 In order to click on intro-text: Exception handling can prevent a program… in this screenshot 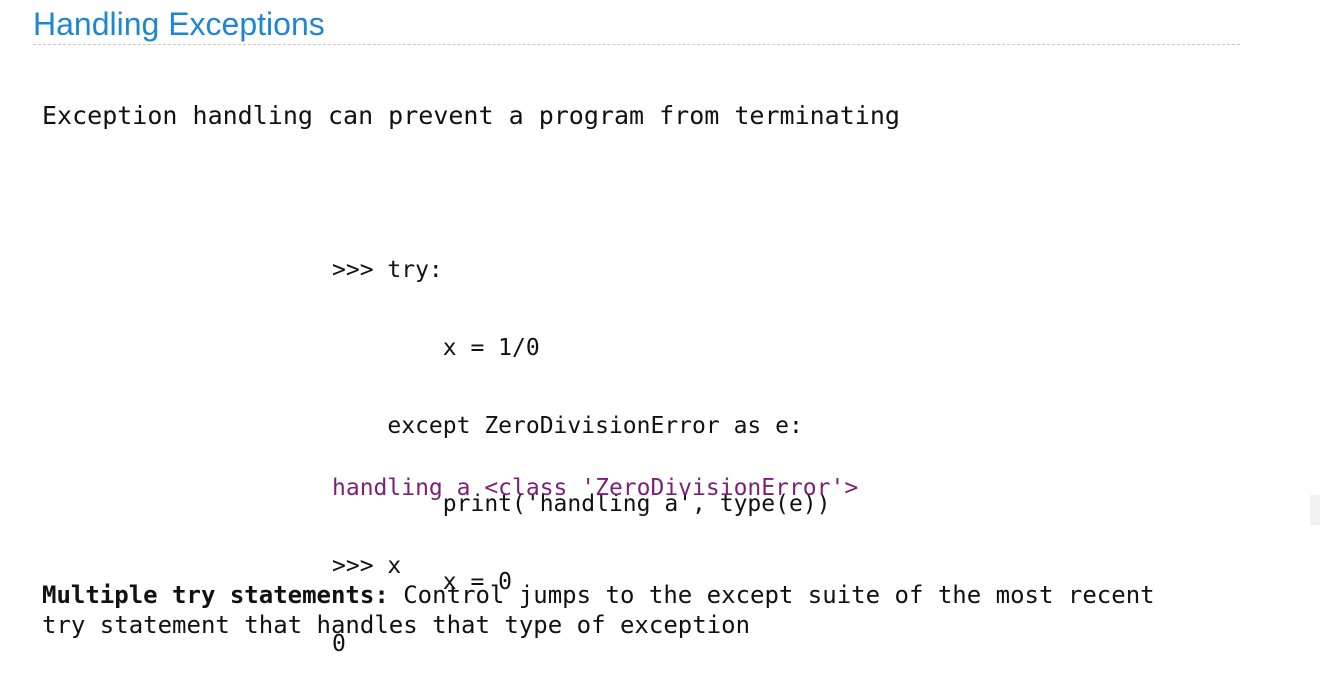, I will do `click(471, 115)`.